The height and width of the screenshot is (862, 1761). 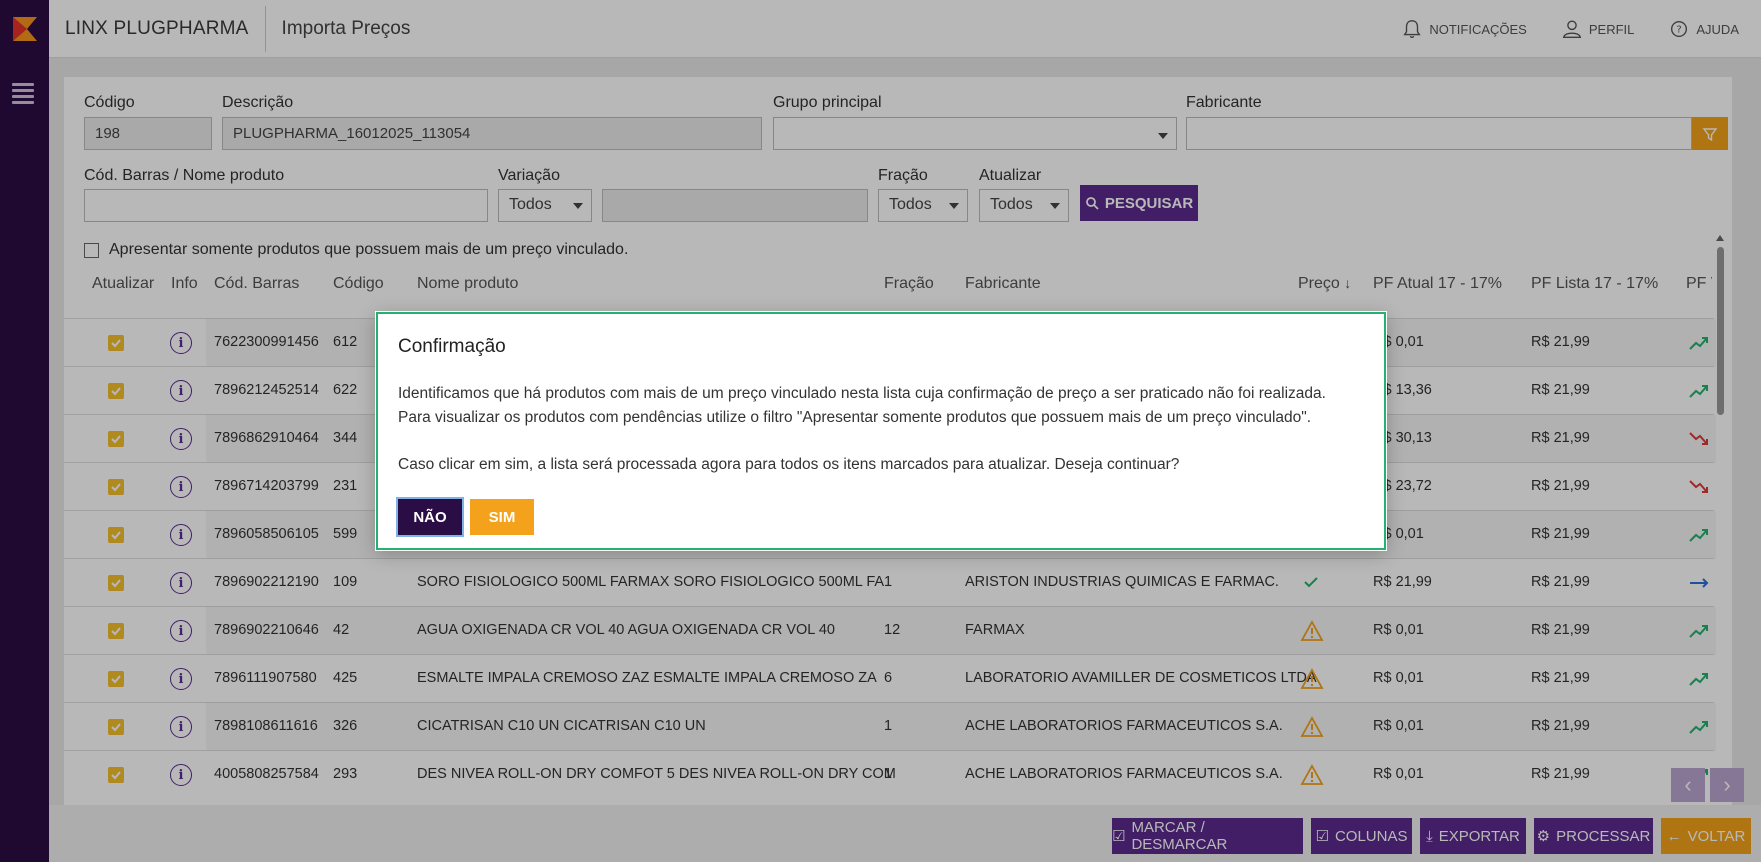 I want to click on yes-button: SIM, so click(x=502, y=517).